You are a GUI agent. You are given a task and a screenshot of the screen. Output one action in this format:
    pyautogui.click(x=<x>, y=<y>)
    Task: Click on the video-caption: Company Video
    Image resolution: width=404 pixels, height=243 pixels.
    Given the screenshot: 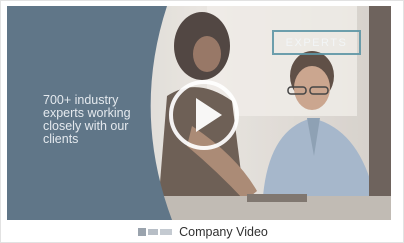 What is the action you would take?
    pyautogui.click(x=202, y=232)
    